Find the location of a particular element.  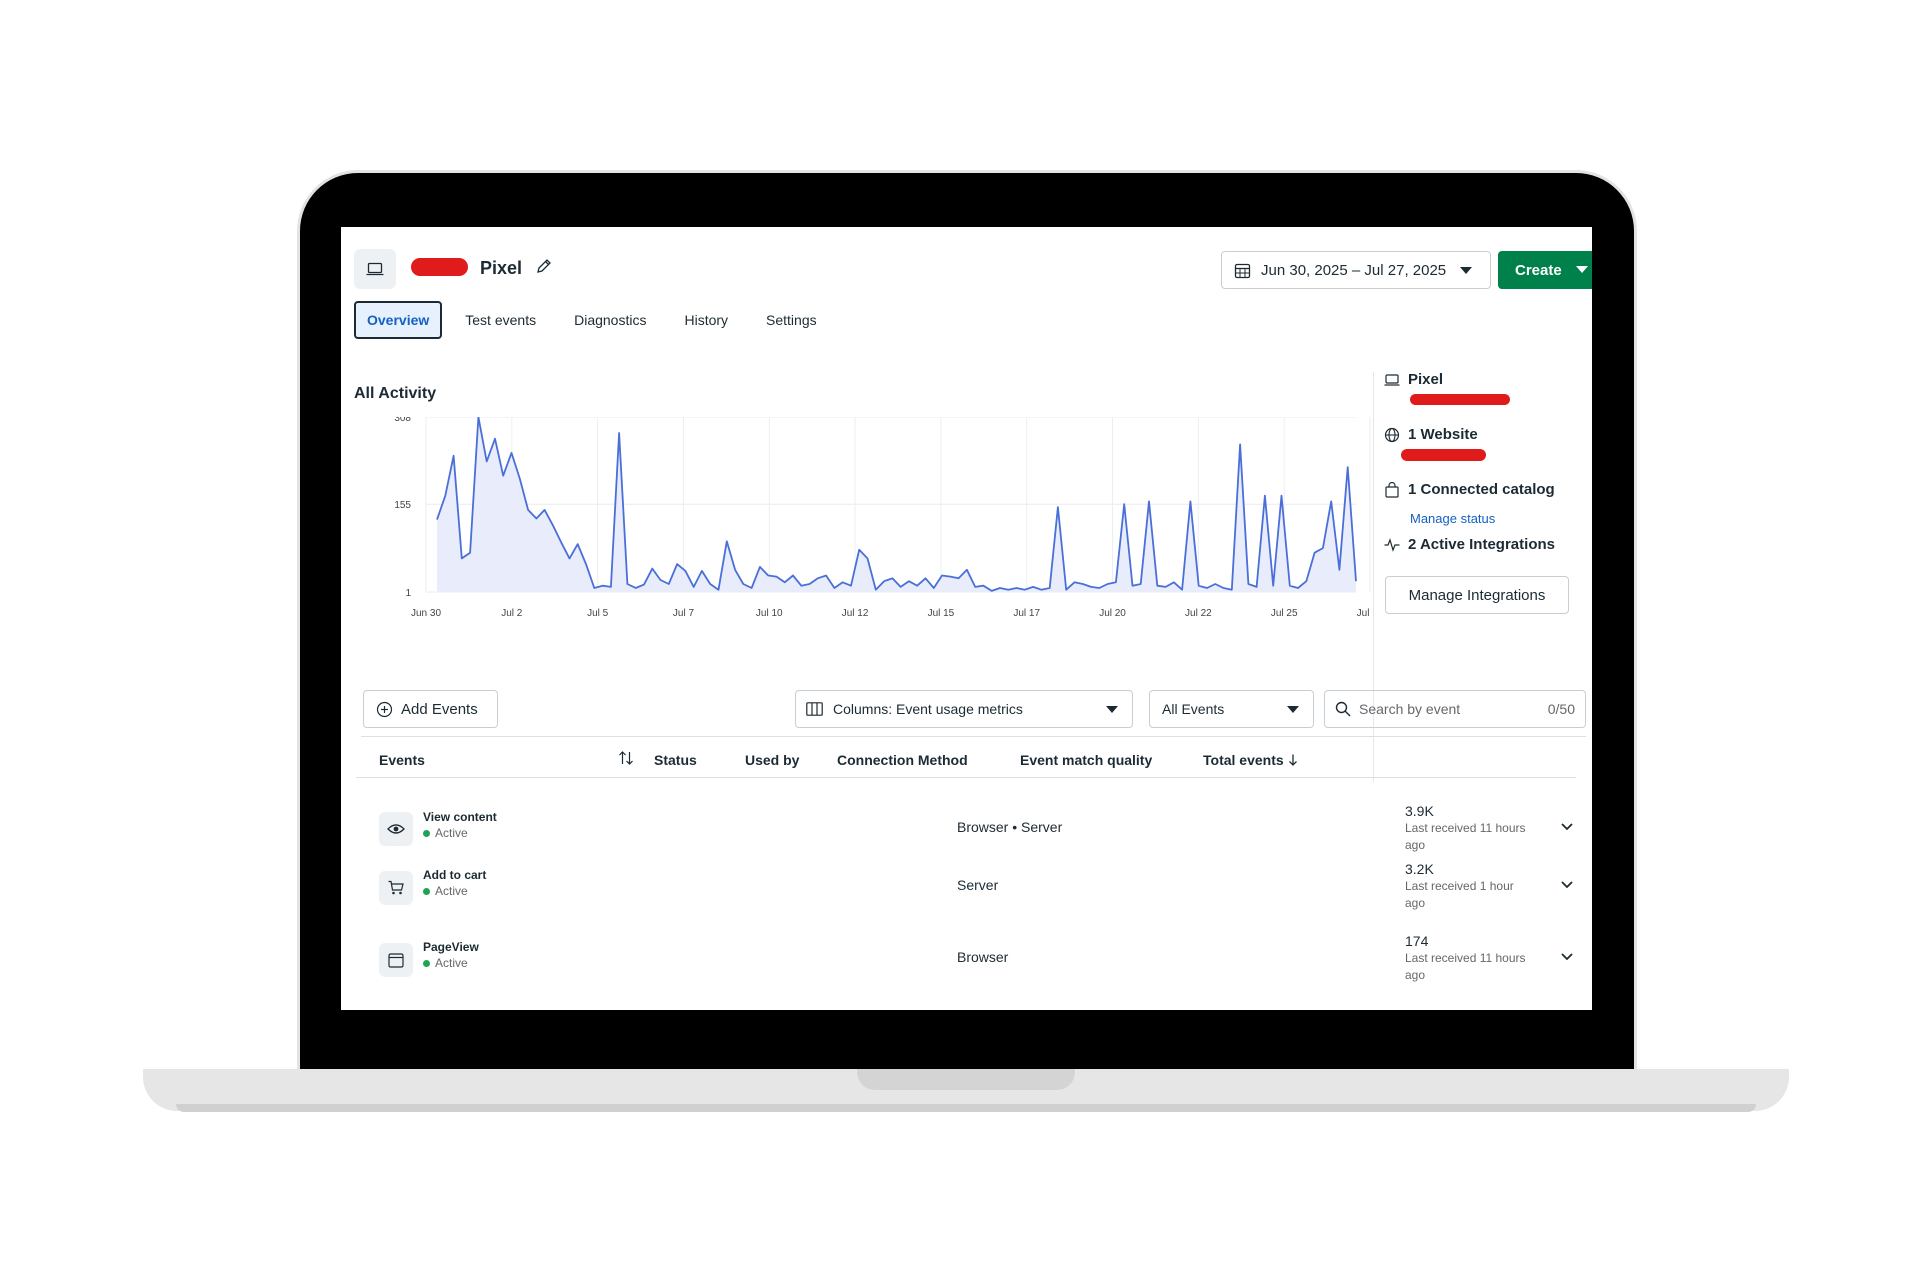

column-header-events: Events is located at coordinates (402, 760).